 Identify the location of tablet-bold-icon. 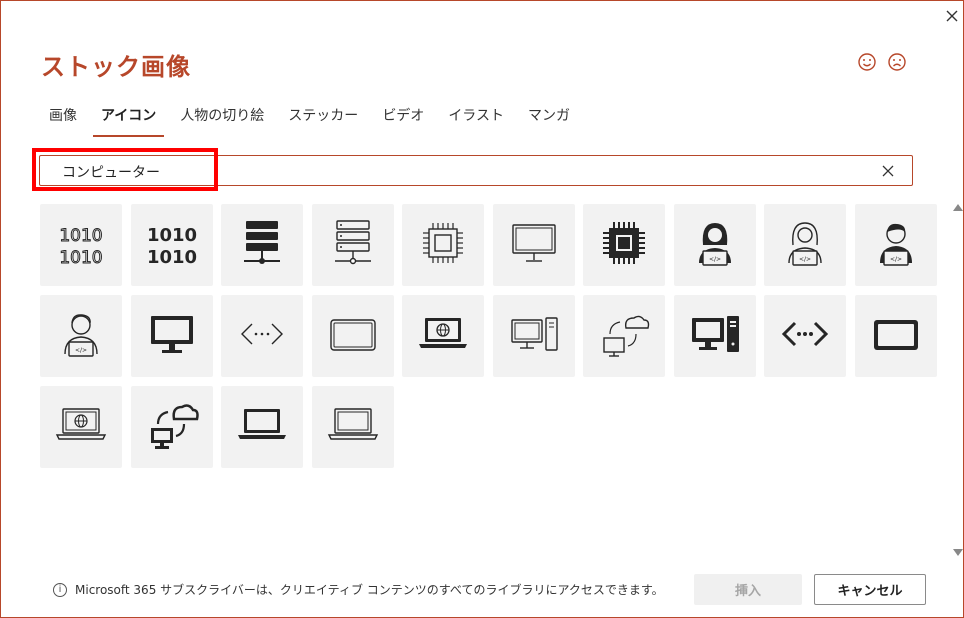
(896, 336).